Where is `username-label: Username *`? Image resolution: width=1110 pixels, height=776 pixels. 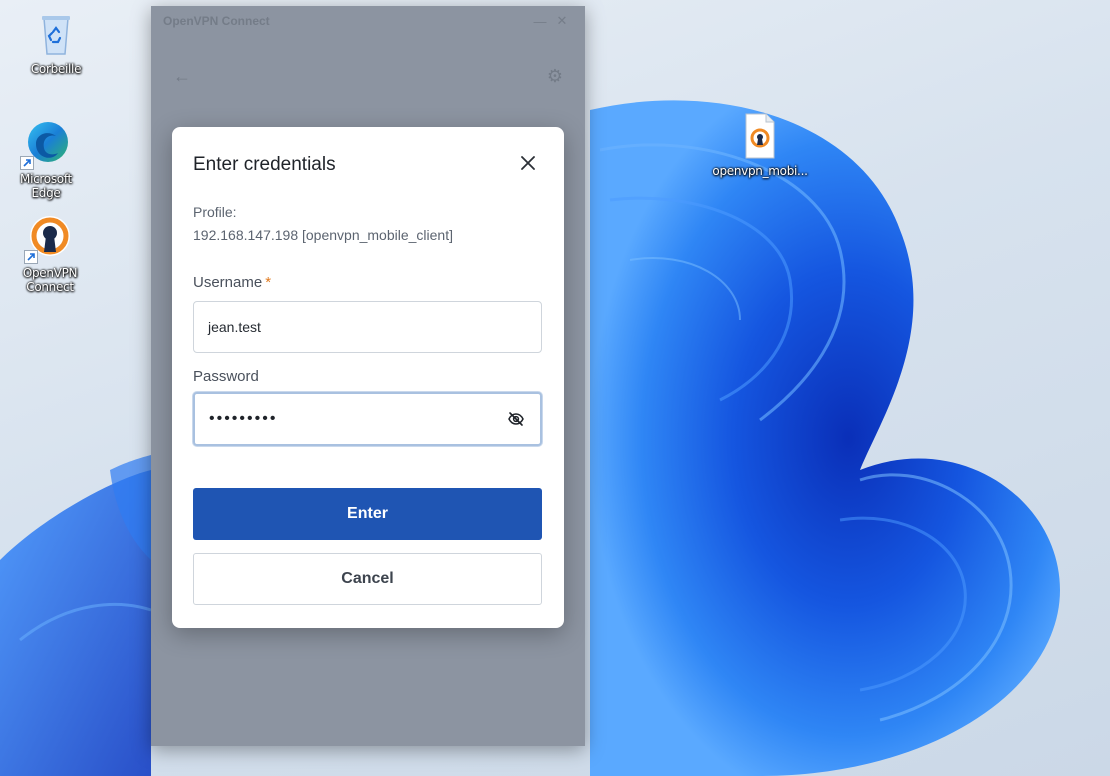
username-label: Username * is located at coordinates (232, 282).